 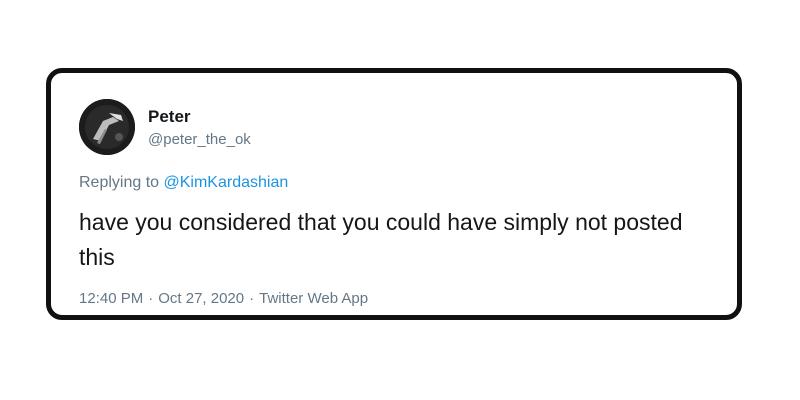 I want to click on replying-to-line: Replying to @KimKardashian, so click(x=183, y=183).